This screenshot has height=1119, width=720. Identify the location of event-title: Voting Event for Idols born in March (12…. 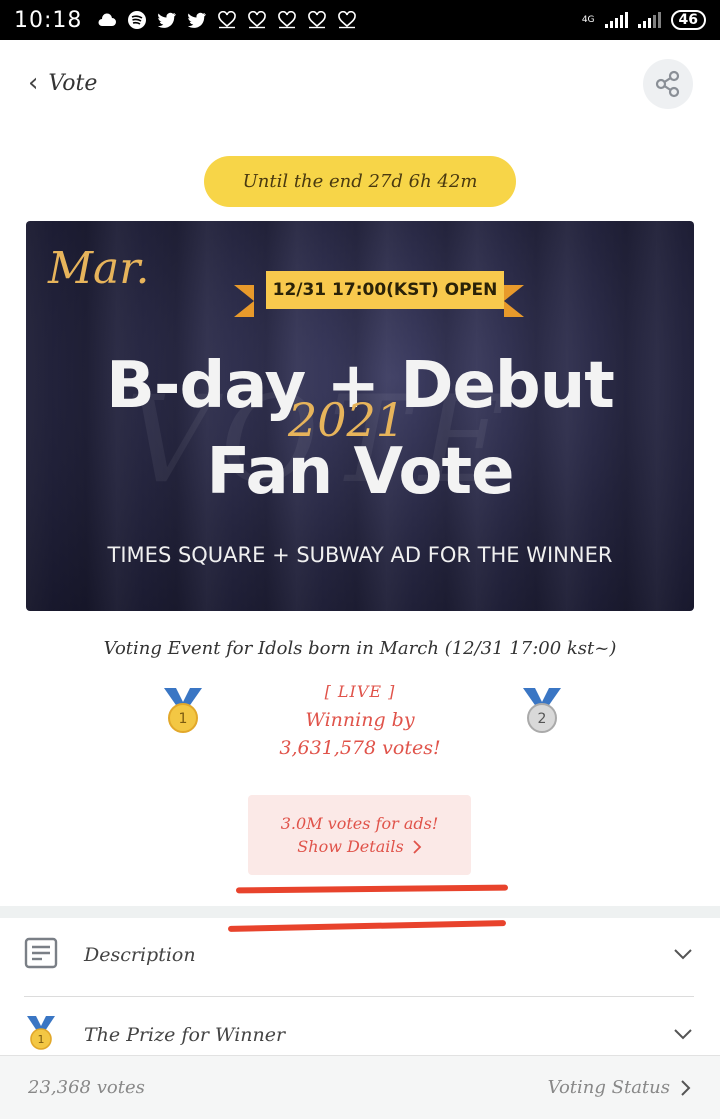
(360, 648).